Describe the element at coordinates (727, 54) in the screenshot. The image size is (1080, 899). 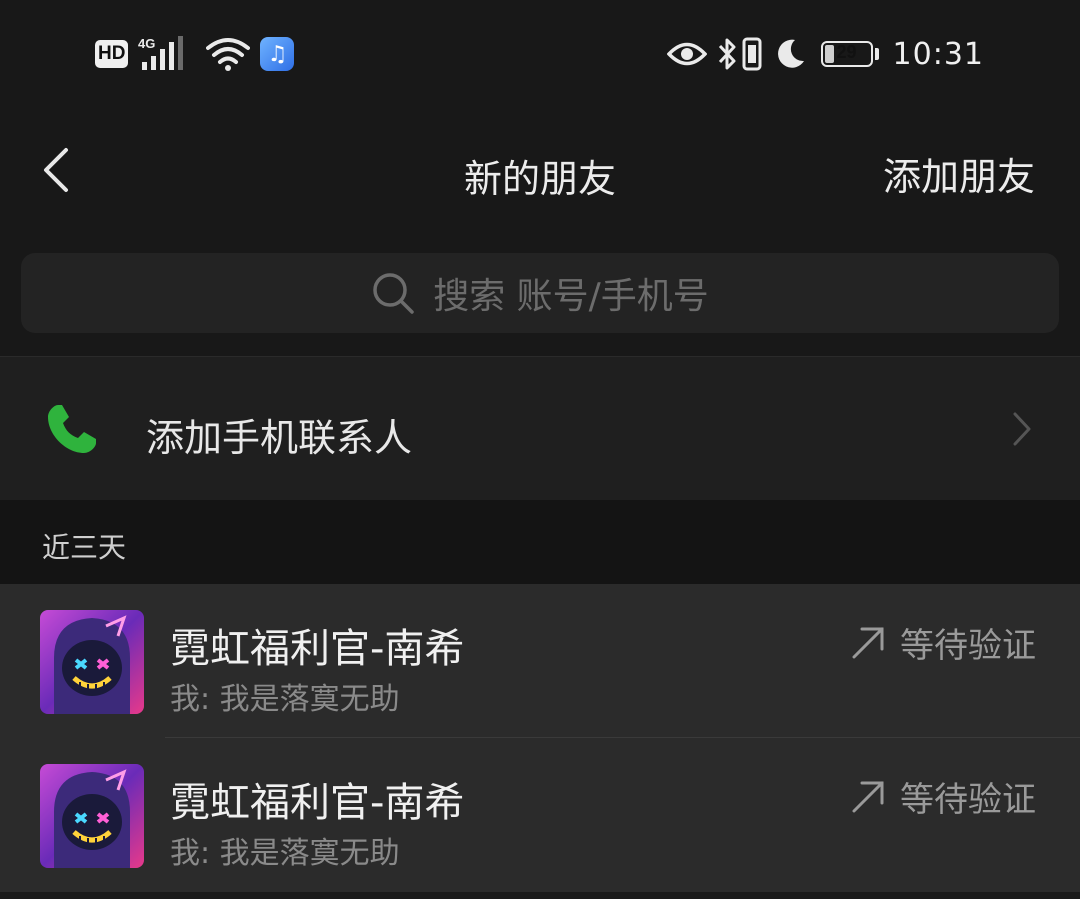
I see `bluetooth-icon` at that location.